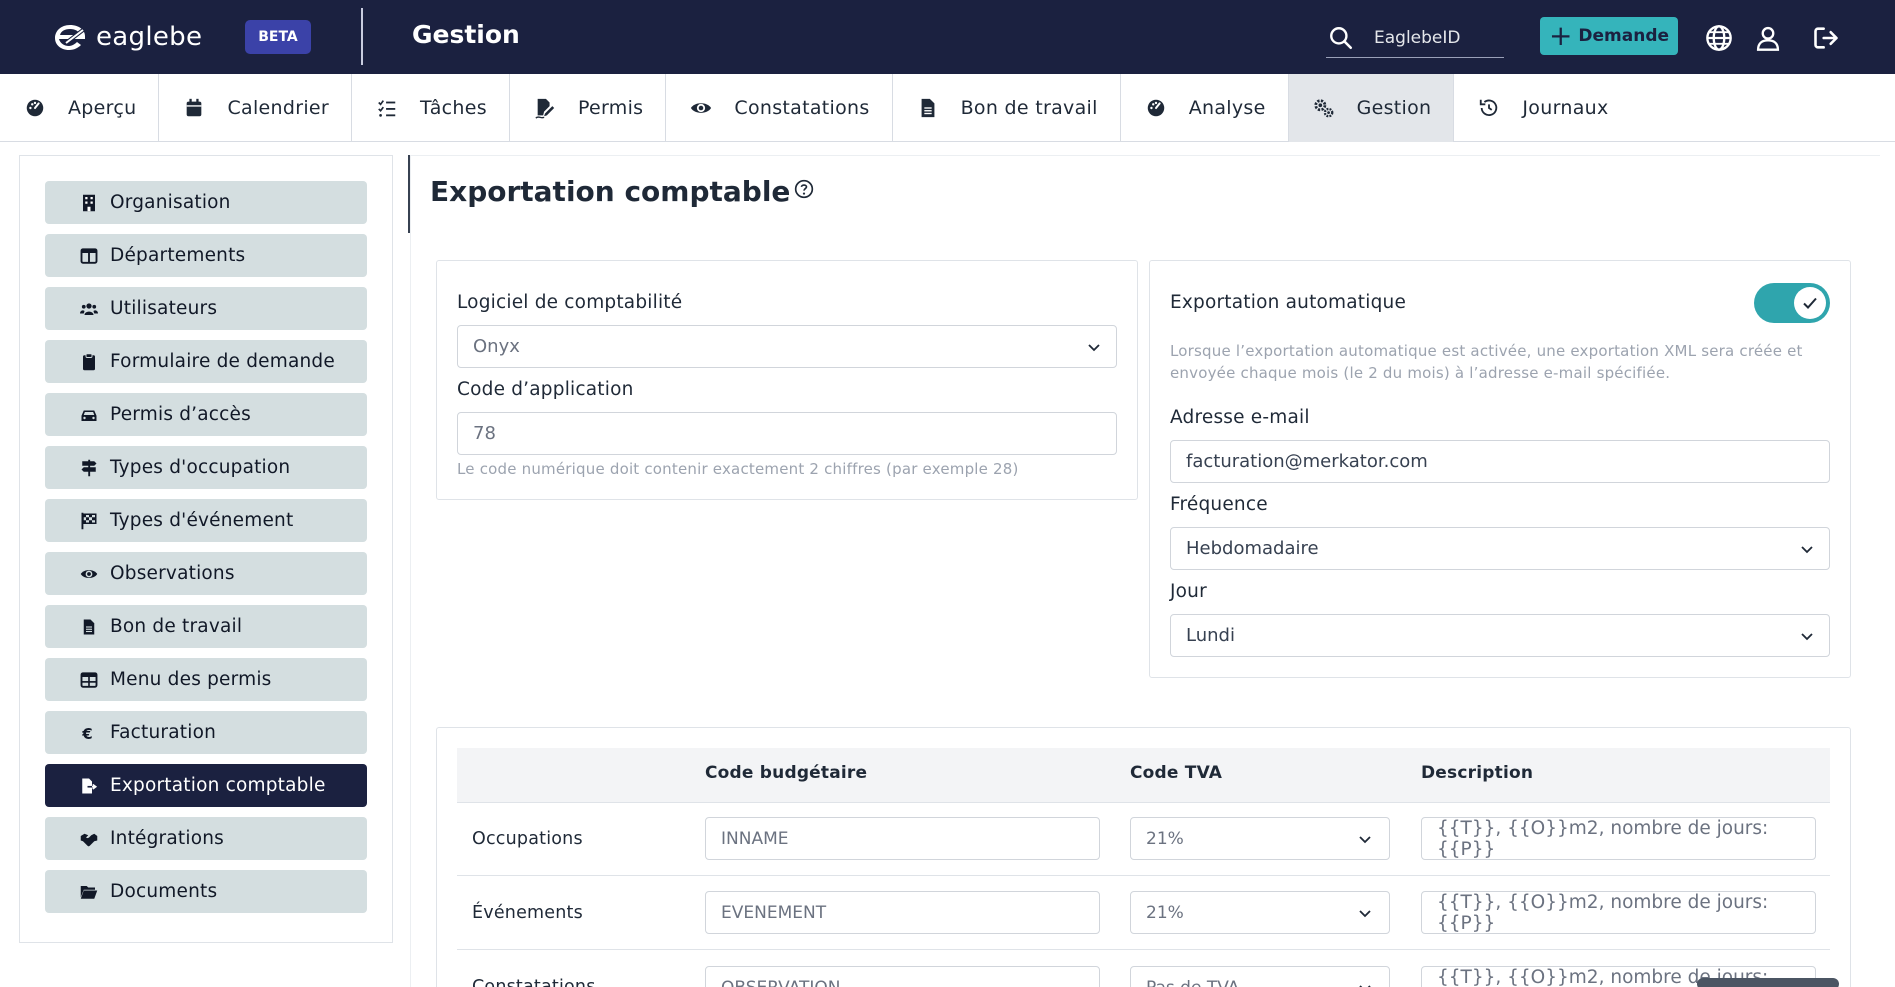  I want to click on cogs-icon, so click(1323, 108).